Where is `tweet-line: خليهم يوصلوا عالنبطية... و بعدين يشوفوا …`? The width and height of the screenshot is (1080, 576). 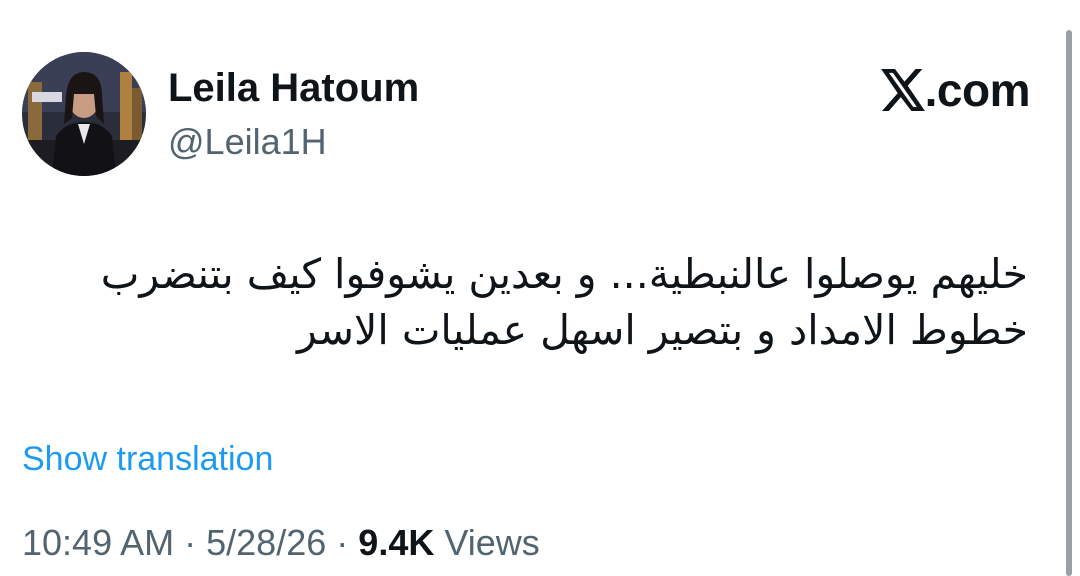
tweet-line: خليهم يوصلوا عالنبطية... و بعدين يشوفوا … is located at coordinates (564, 274).